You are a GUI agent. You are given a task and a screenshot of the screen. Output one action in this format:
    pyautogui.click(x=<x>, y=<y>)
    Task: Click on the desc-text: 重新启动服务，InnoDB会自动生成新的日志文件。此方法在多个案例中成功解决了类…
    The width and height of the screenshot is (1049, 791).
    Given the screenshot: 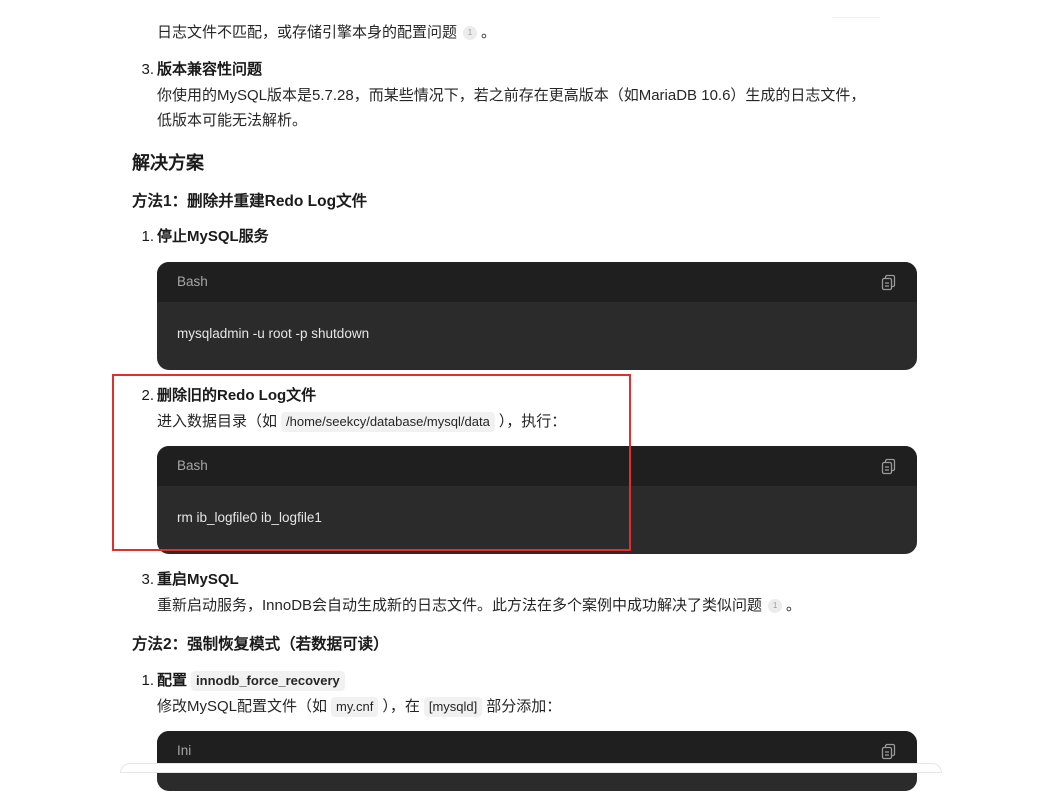 What is the action you would take?
    pyautogui.click(x=460, y=605)
    